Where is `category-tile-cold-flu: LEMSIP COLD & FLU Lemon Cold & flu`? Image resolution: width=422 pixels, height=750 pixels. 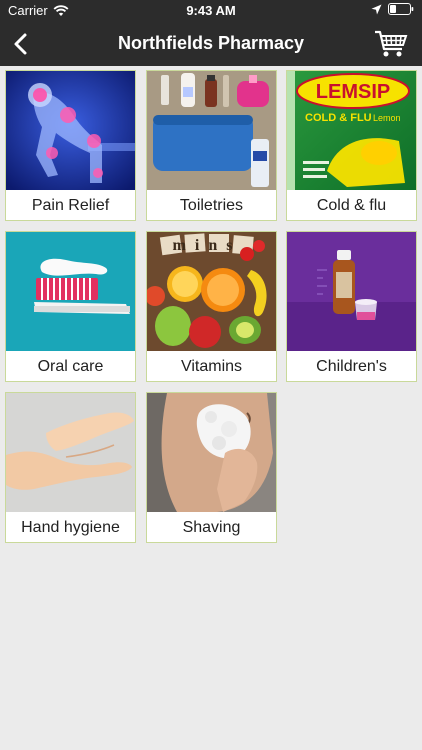
category-tile-cold-flu: LEMSIP COLD & FLU Lemon Cold & flu is located at coordinates (351, 145).